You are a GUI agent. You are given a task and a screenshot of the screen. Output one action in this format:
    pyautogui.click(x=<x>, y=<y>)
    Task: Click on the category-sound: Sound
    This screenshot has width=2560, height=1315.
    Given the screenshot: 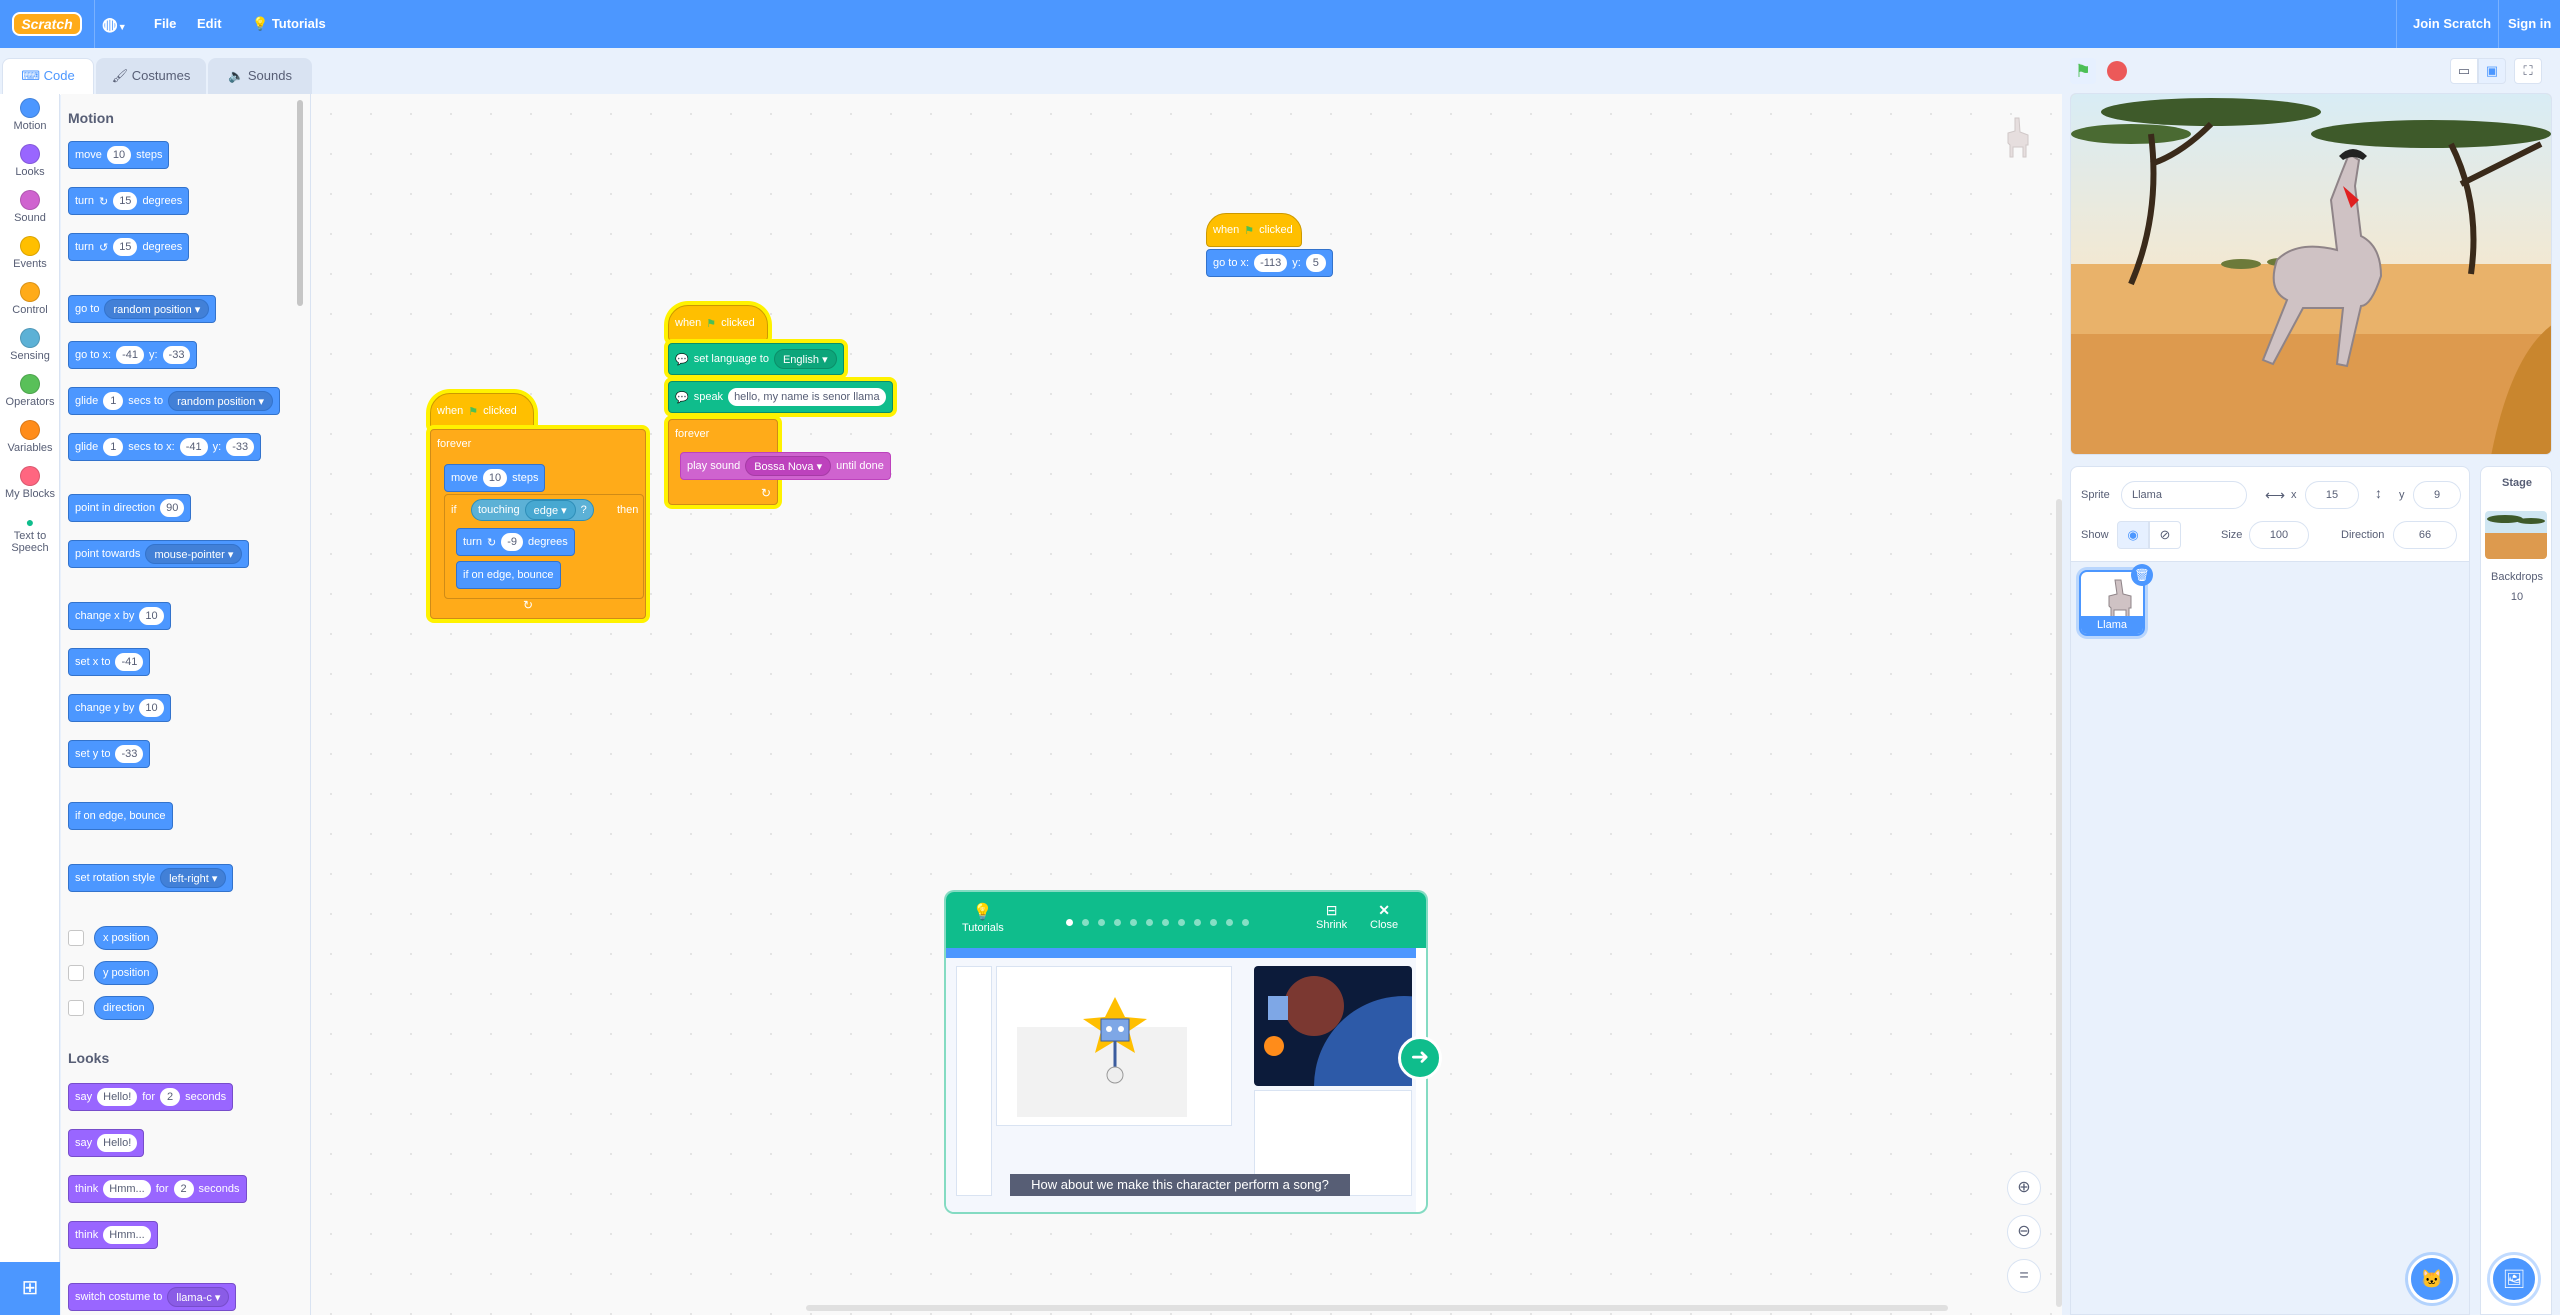 What is the action you would take?
    pyautogui.click(x=30, y=207)
    